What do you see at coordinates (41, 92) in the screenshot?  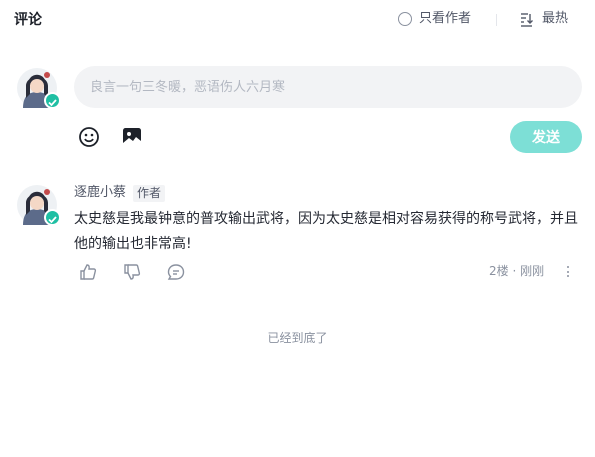 I see `user-avatar` at bounding box center [41, 92].